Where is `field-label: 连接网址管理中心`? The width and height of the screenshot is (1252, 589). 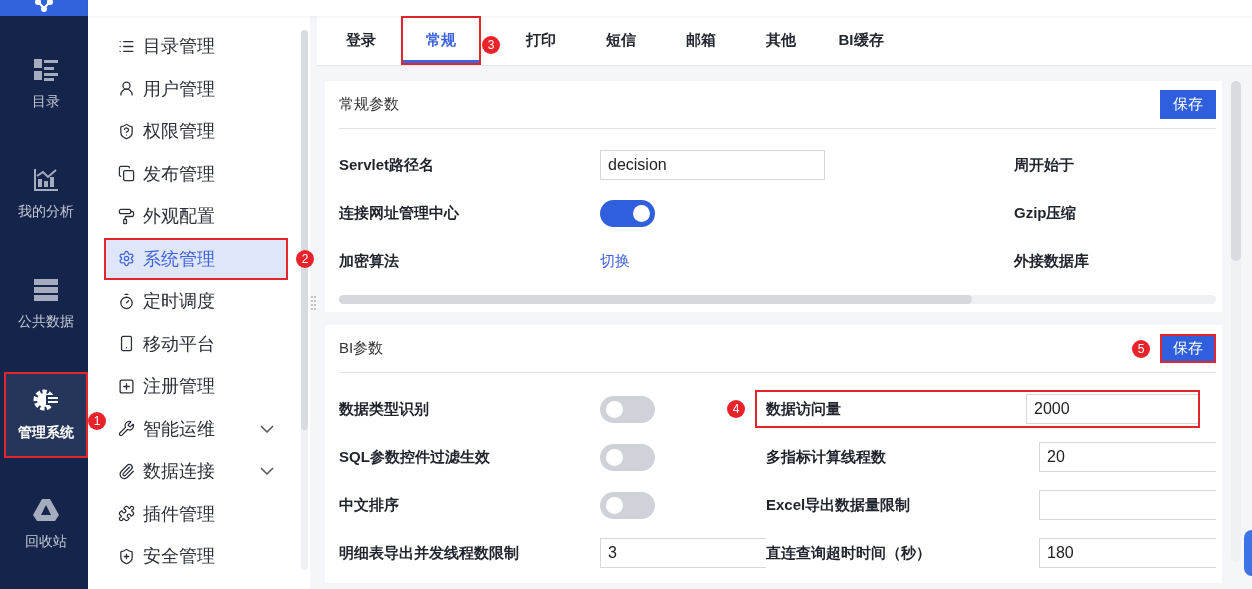 field-label: 连接网址管理中心 is located at coordinates (399, 213).